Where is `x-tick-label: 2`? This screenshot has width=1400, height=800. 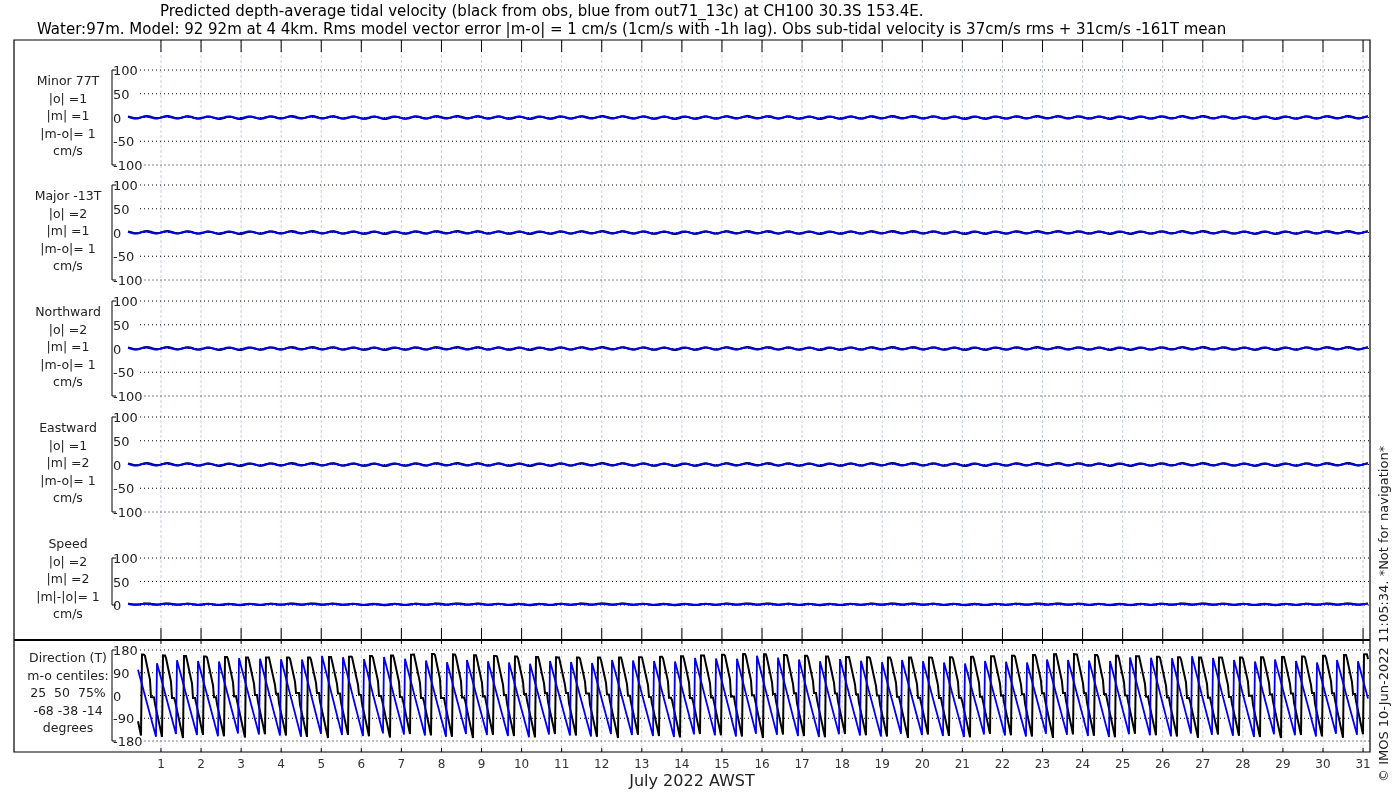
x-tick-label: 2 is located at coordinates (201, 764).